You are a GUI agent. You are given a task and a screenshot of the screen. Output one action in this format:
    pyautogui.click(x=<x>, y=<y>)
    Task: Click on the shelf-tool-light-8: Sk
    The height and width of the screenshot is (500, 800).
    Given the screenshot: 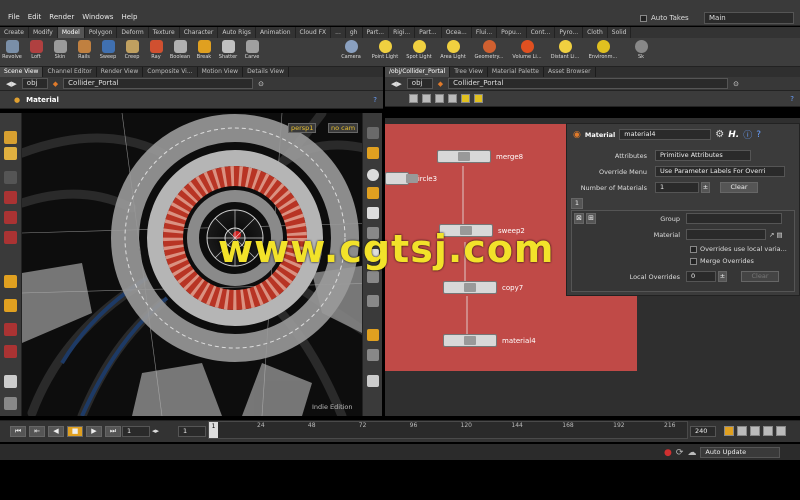 What is the action you would take?
    pyautogui.click(x=641, y=52)
    